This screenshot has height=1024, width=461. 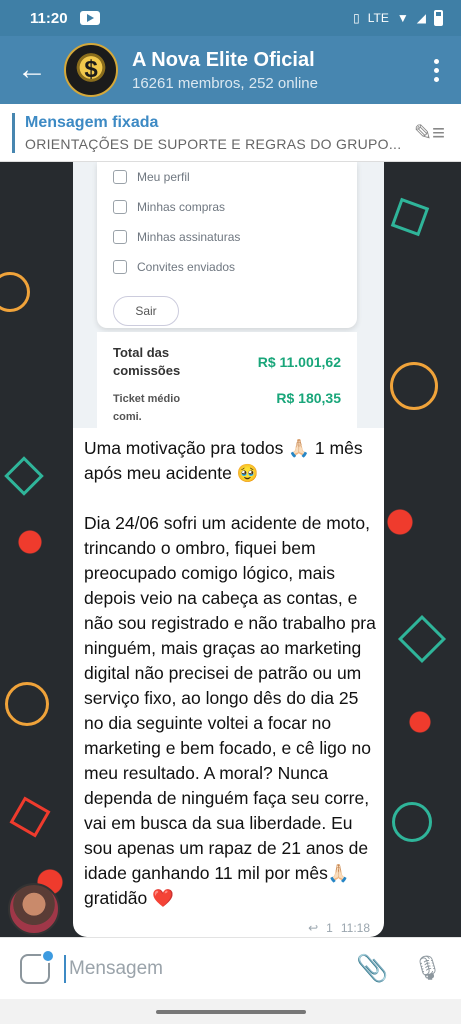 I want to click on screenshot-menu-label: Meu perfil, so click(x=163, y=177).